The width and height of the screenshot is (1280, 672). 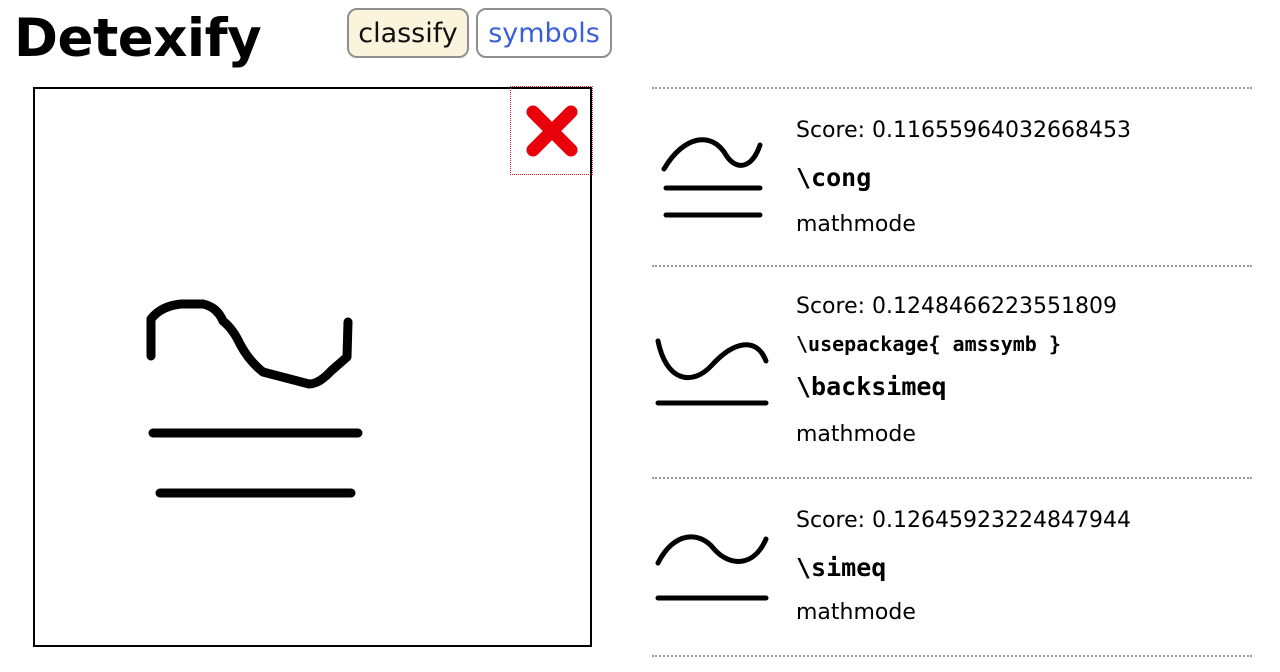 What do you see at coordinates (138, 38) in the screenshot?
I see `logo: Detexify` at bounding box center [138, 38].